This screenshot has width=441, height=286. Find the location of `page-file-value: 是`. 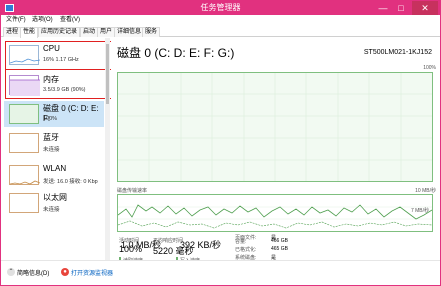

page-file-value: 是 is located at coordinates (274, 238).